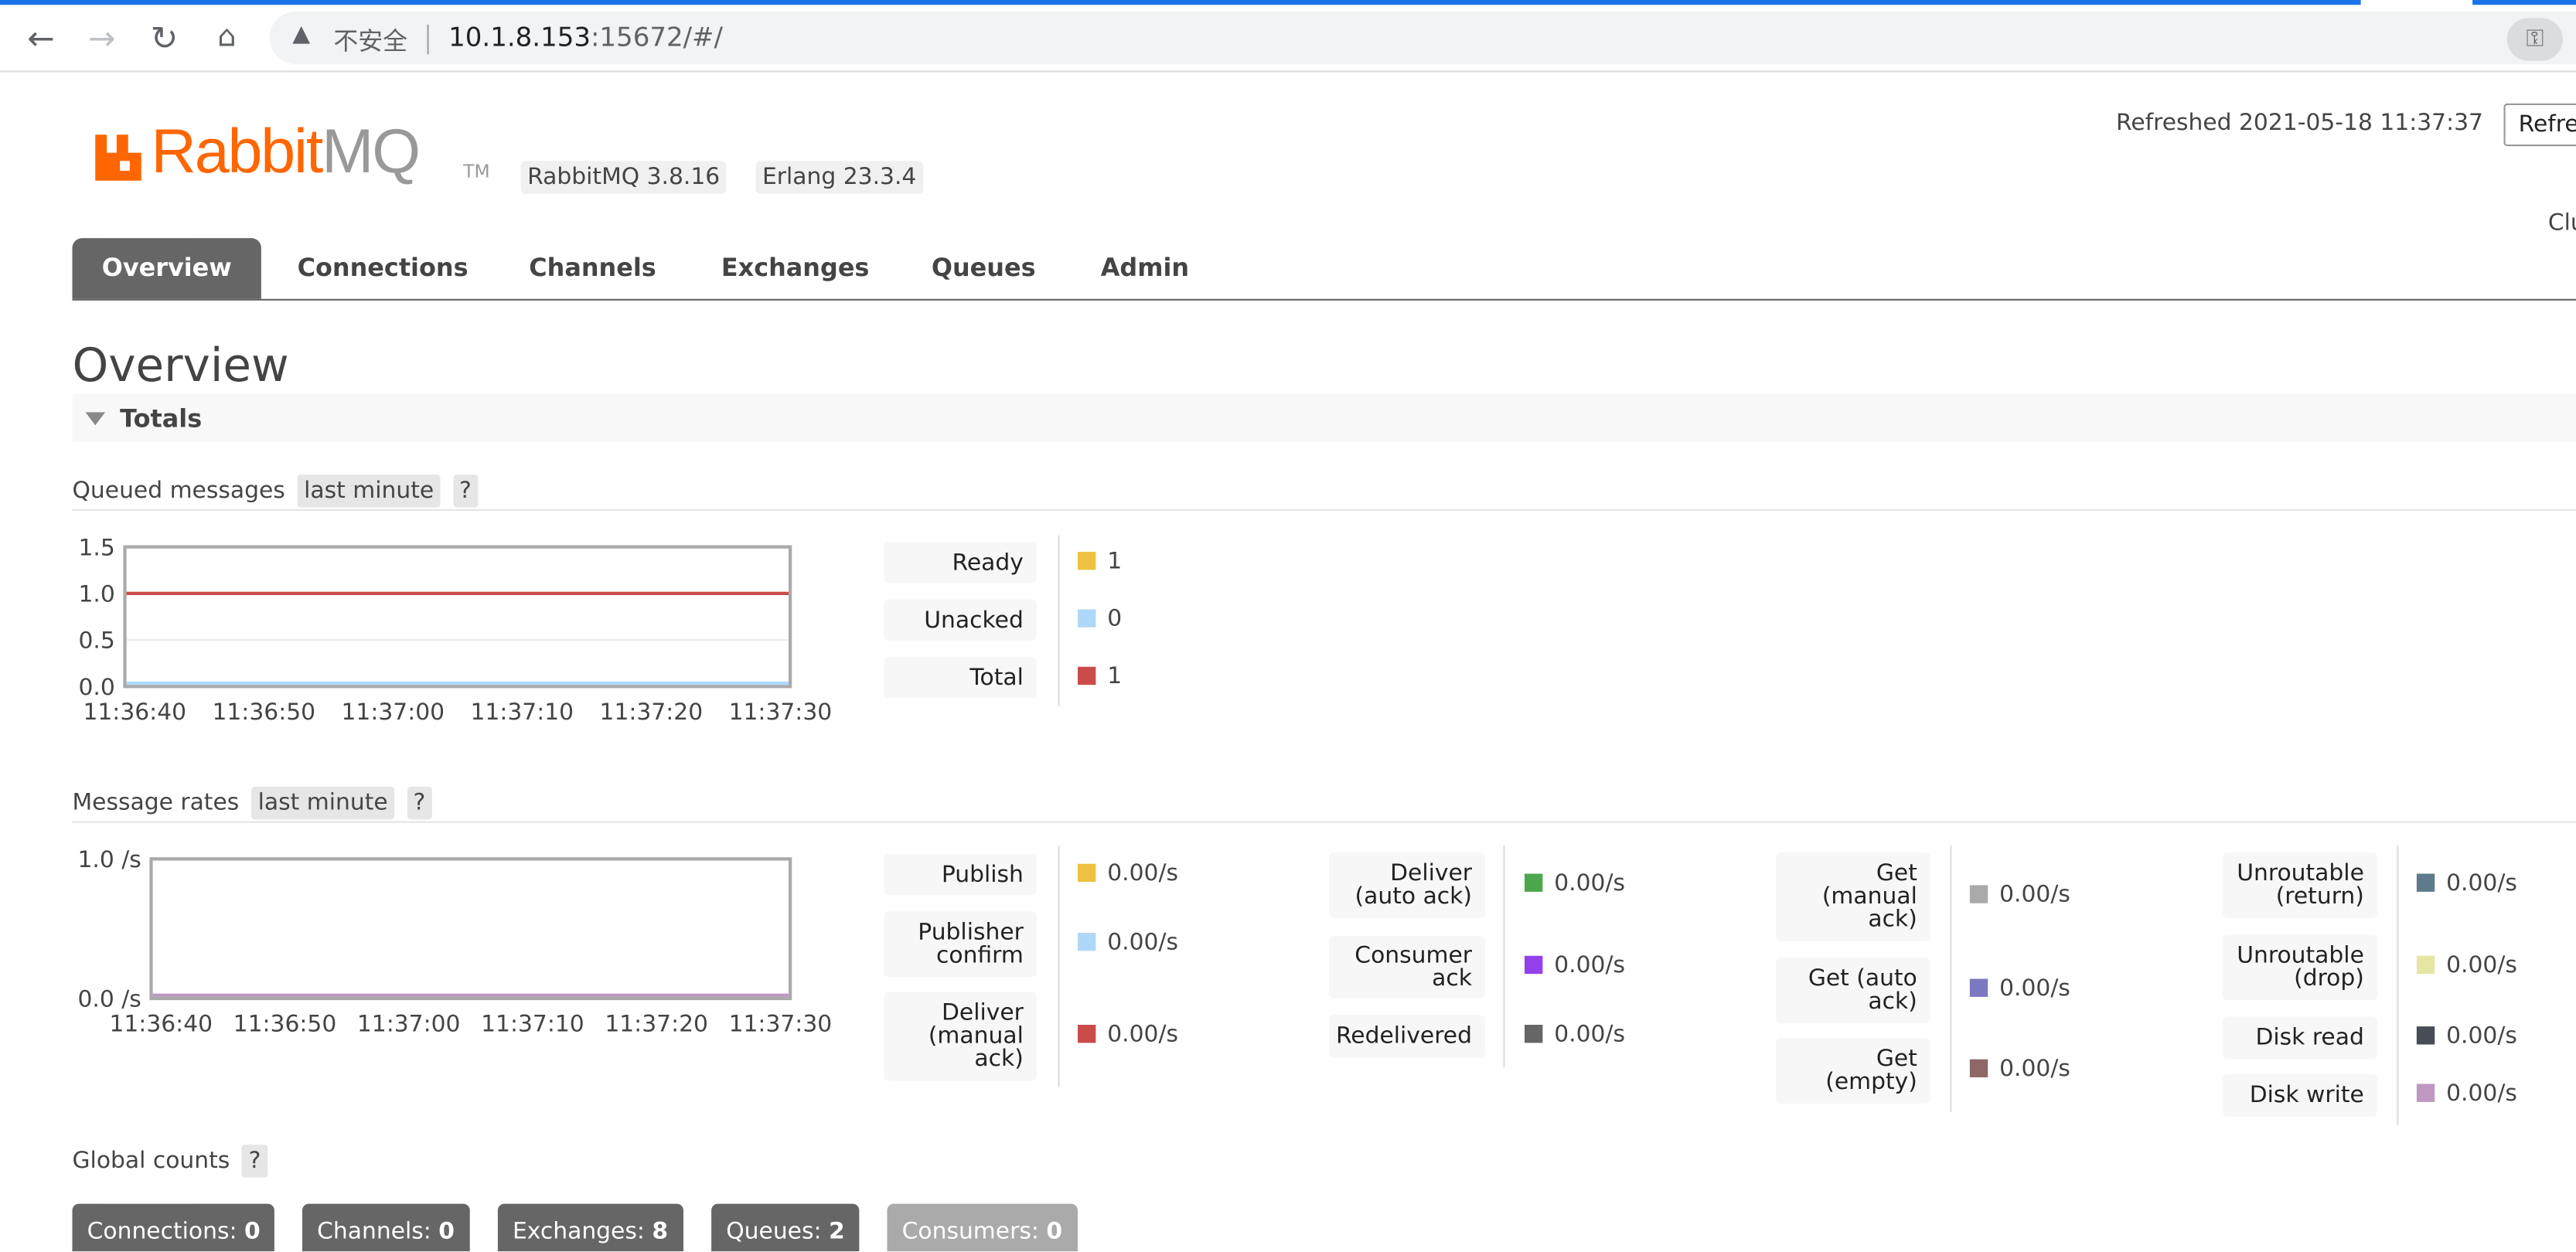 The width and height of the screenshot is (2576, 1252). I want to click on address-bar: ▲ 不安全 10.1.8.153:15672/#/, so click(1422, 37).